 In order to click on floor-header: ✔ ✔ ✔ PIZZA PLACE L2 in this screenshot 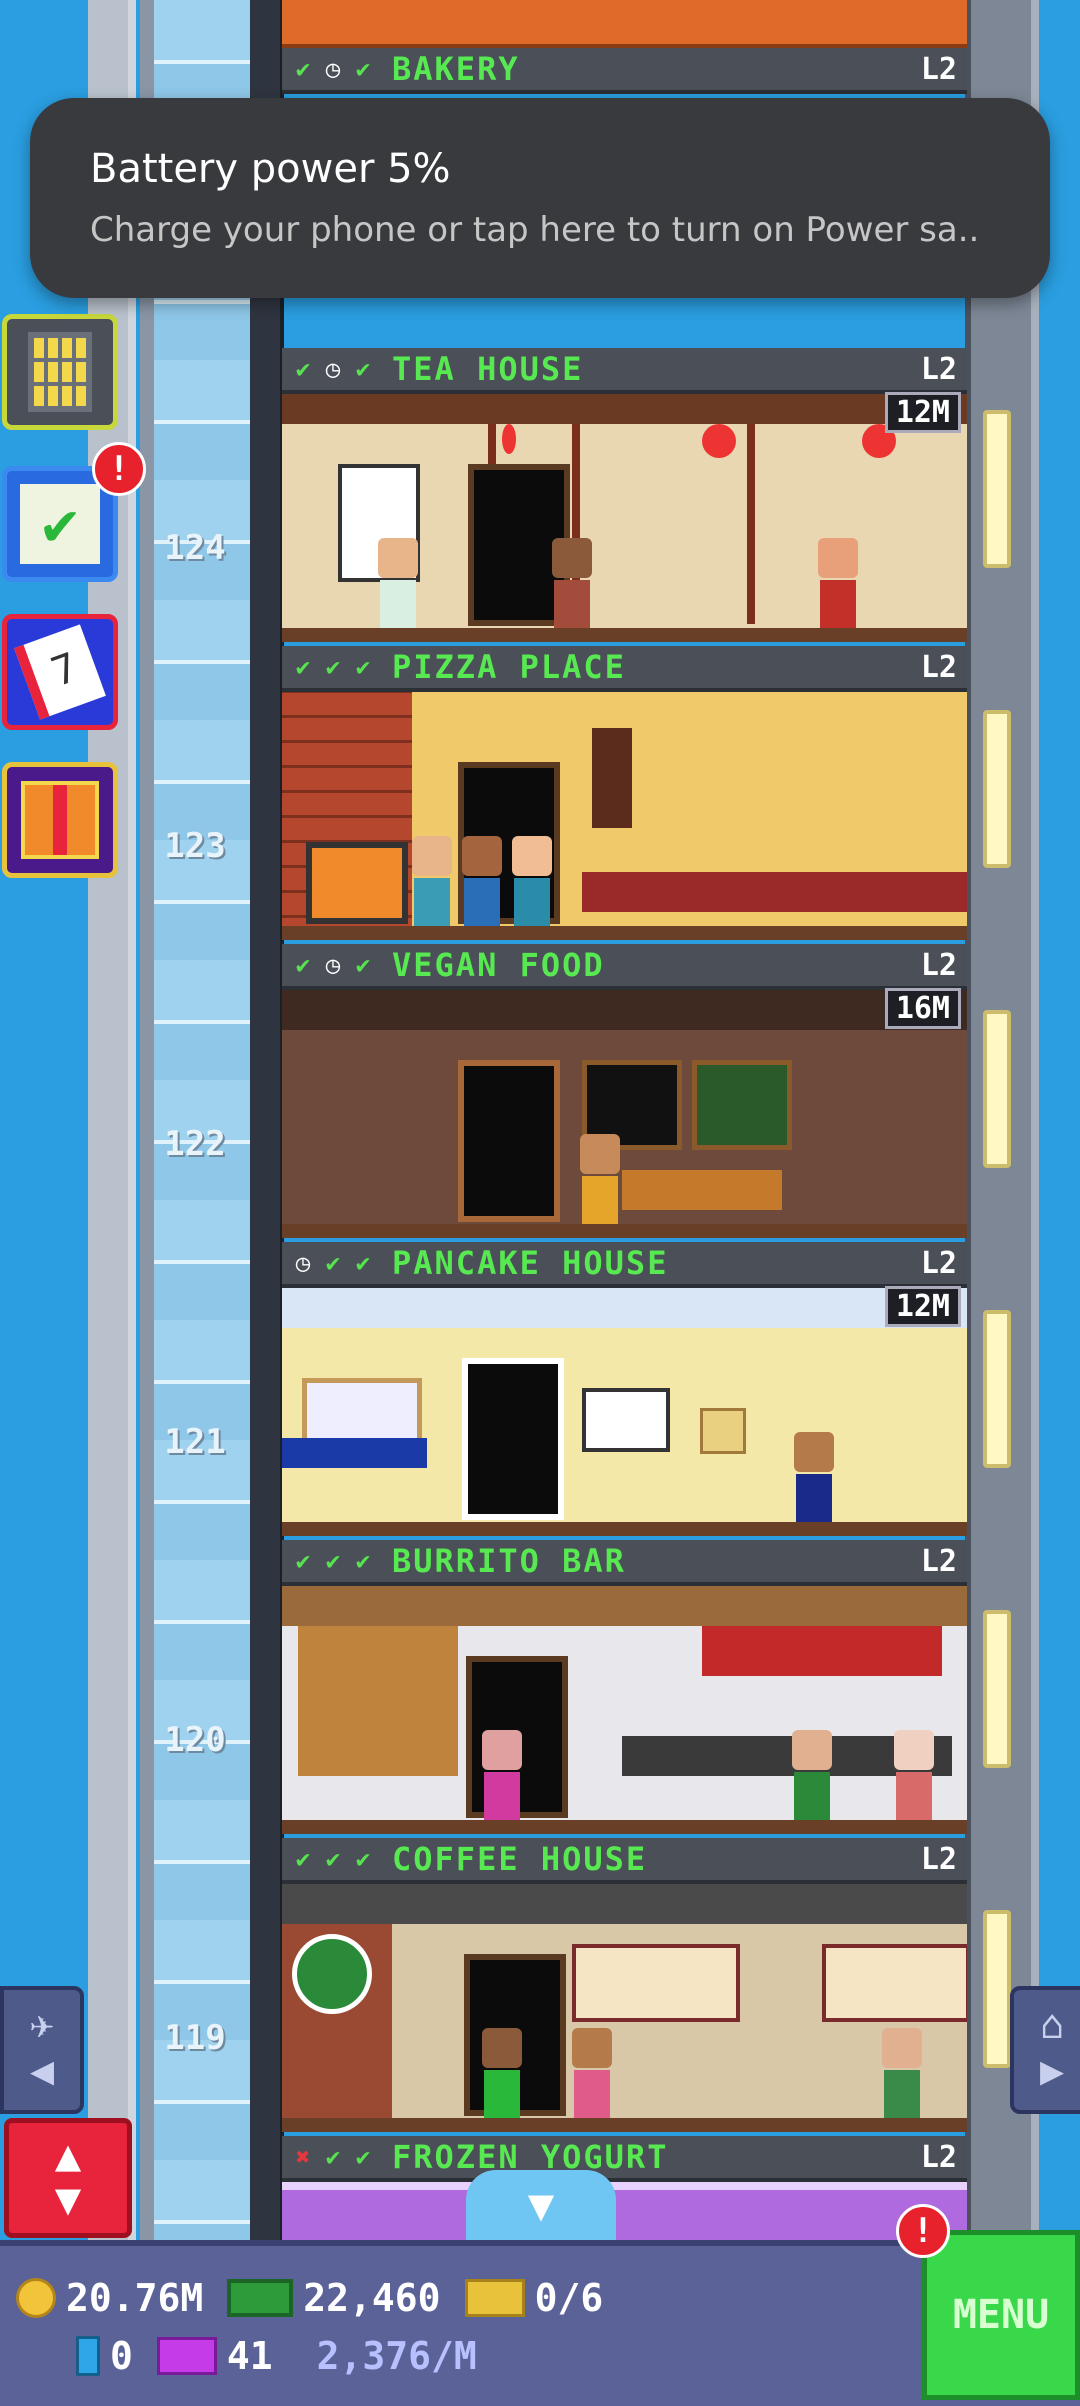, I will do `click(624, 669)`.